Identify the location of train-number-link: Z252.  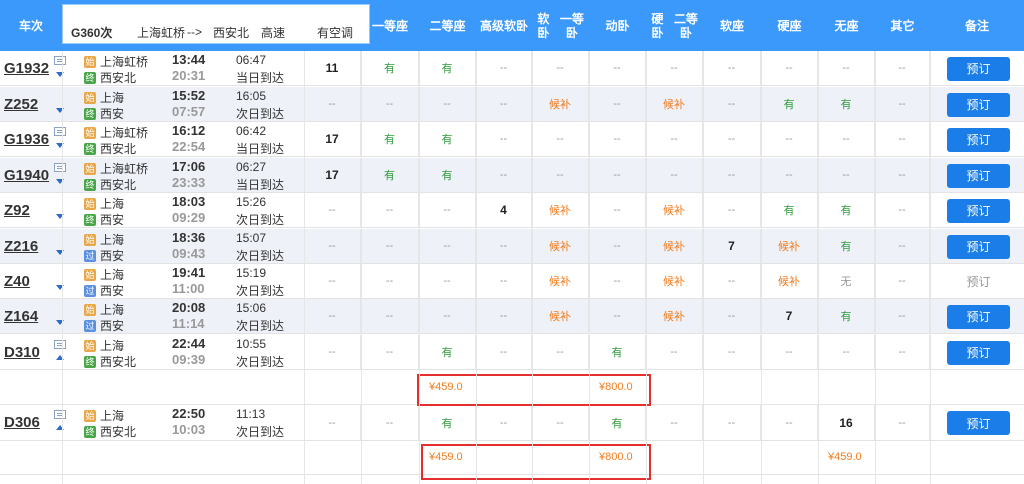
(21, 104).